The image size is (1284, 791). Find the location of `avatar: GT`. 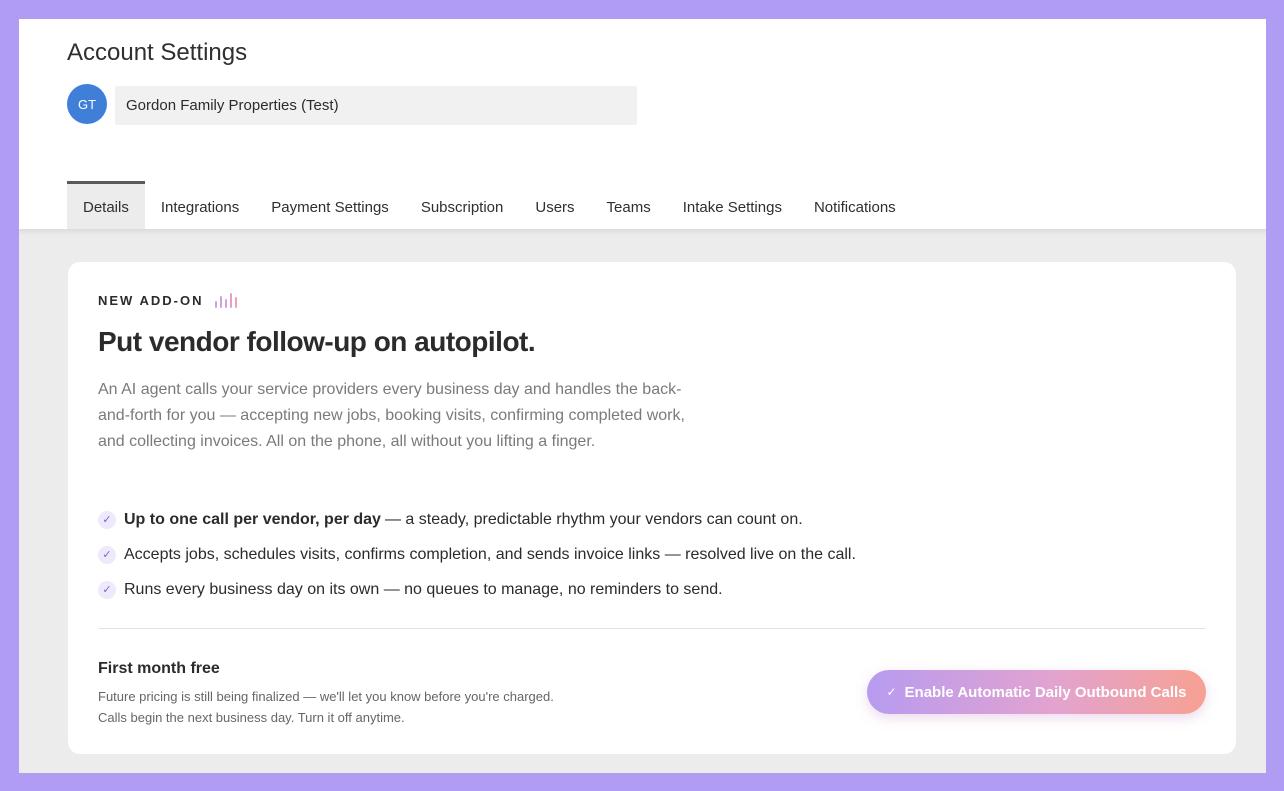

avatar: GT is located at coordinates (87, 104).